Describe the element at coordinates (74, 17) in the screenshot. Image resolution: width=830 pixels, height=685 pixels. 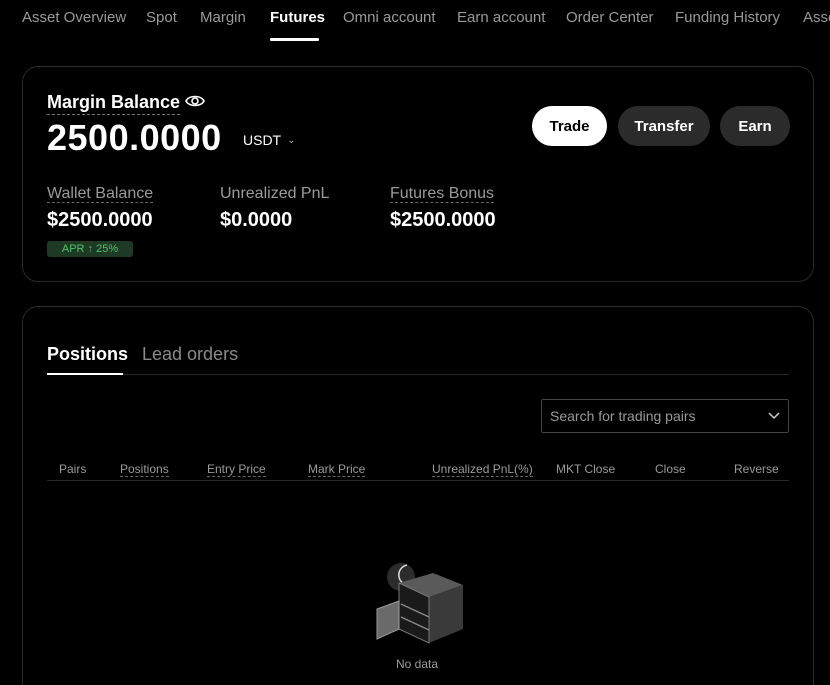
I see `nav-tab-asset-overview: Asset Overview` at that location.